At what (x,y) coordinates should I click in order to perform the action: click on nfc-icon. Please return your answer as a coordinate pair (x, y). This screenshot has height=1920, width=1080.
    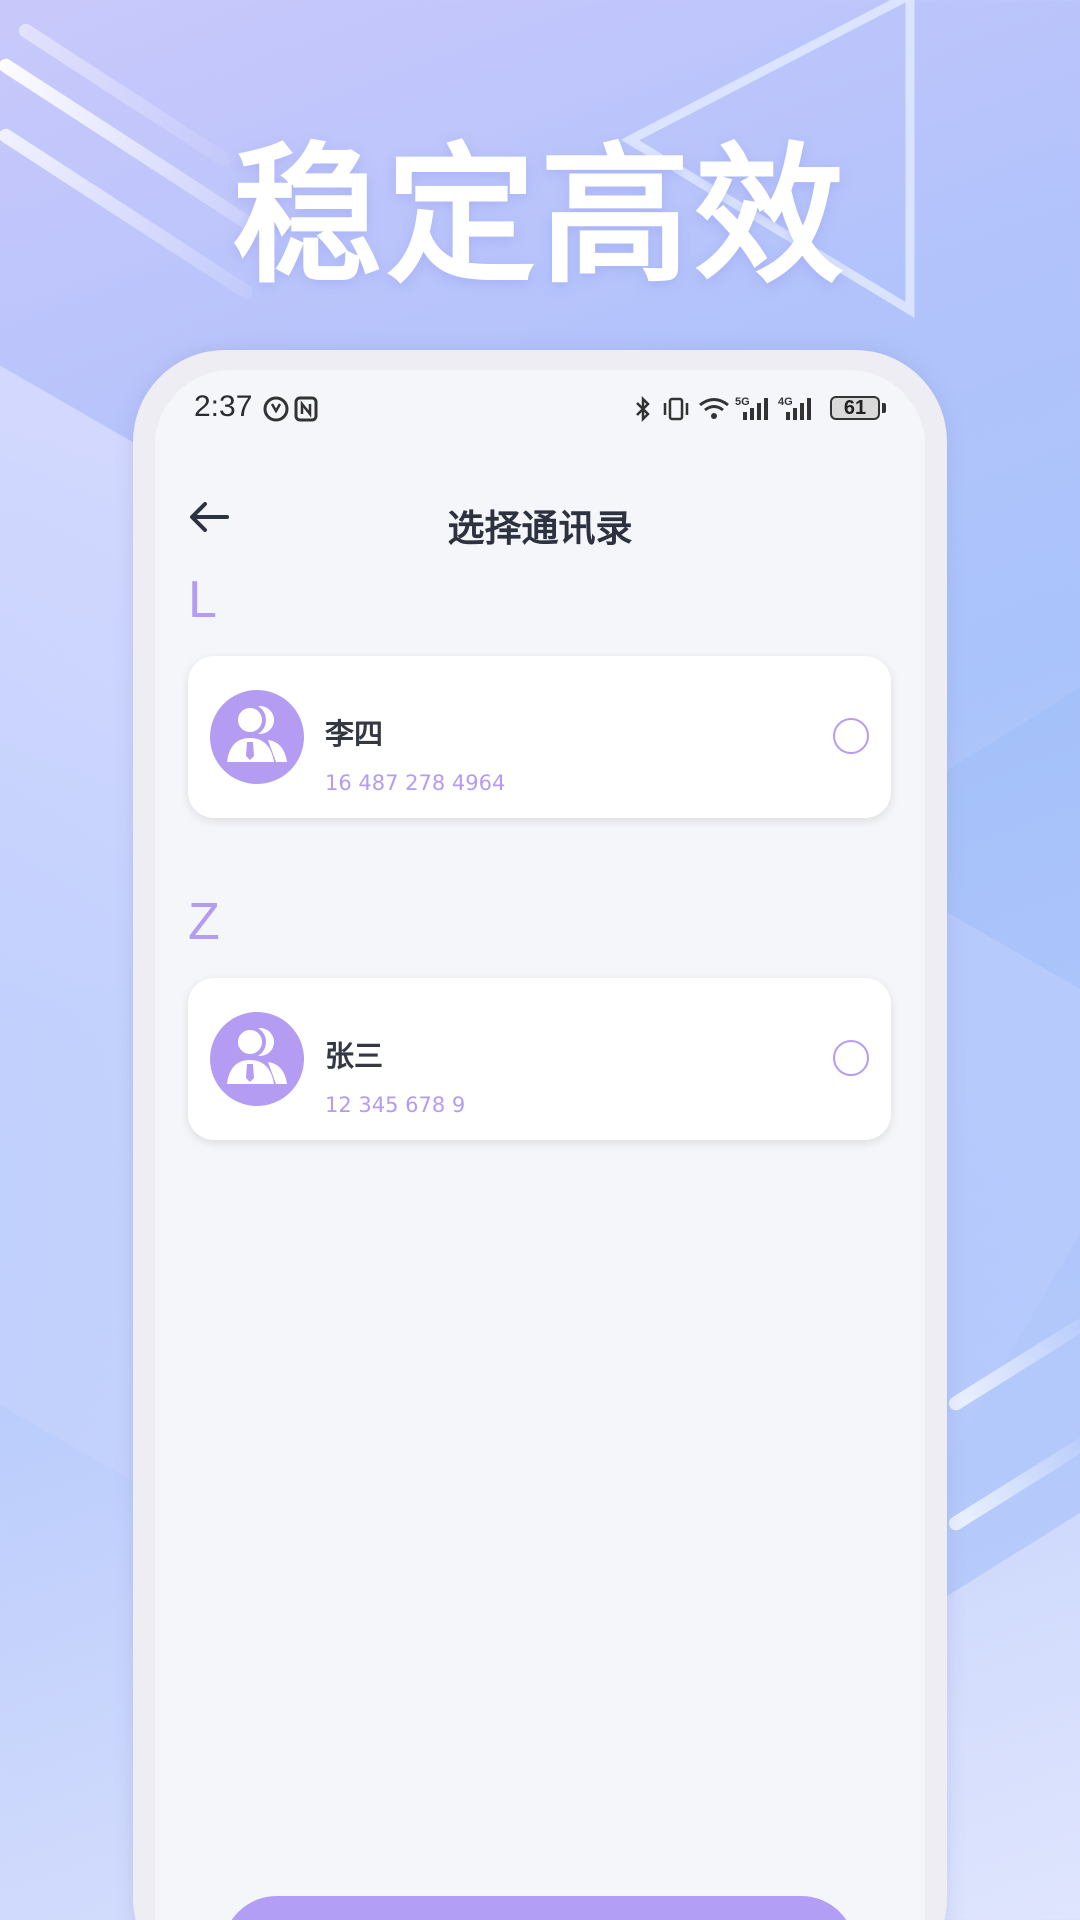
    Looking at the image, I should click on (306, 409).